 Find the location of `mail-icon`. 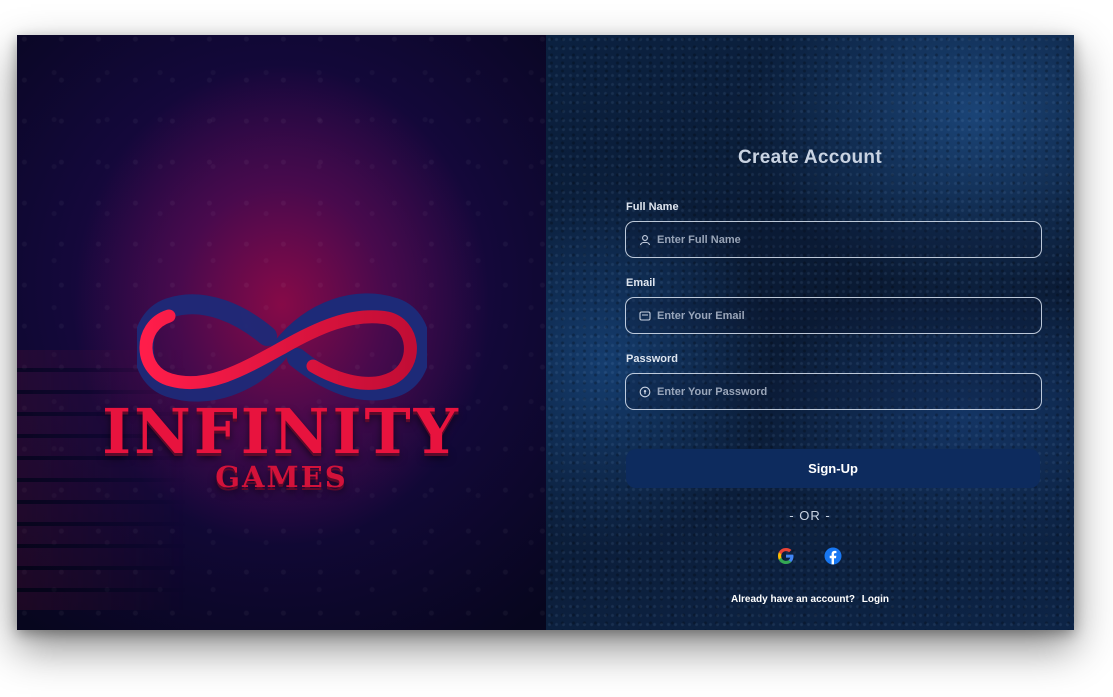

mail-icon is located at coordinates (645, 316).